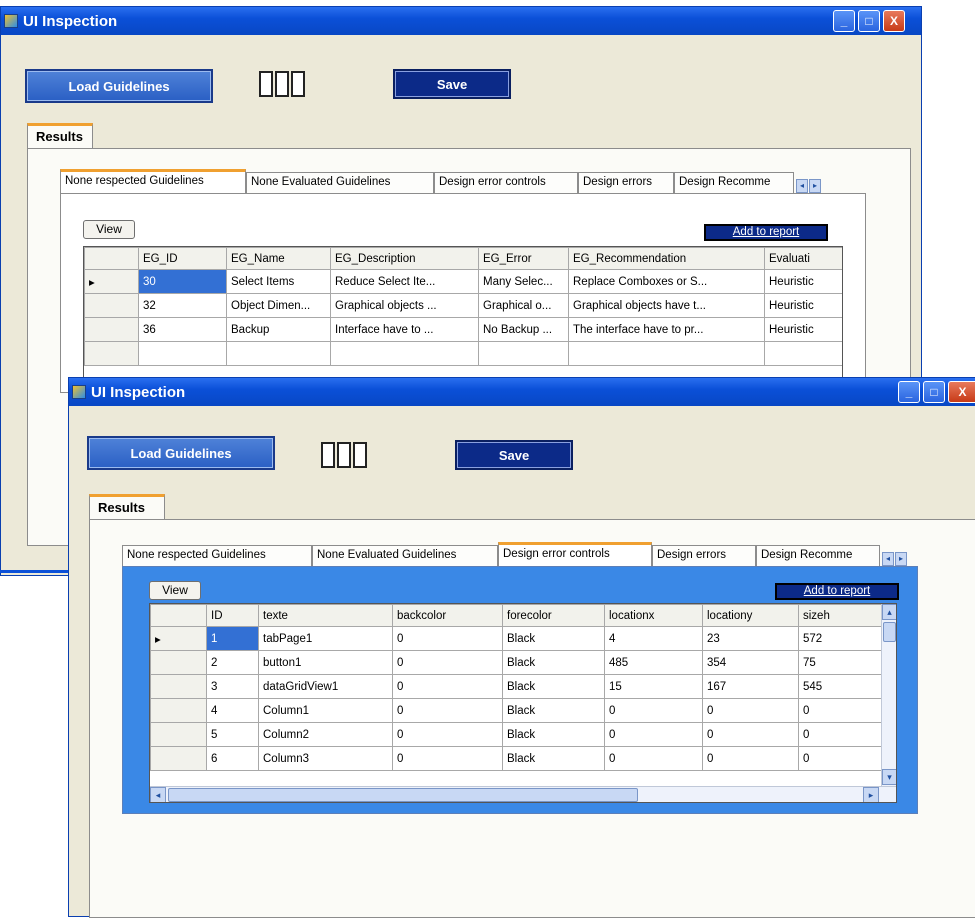  What do you see at coordinates (217, 555) in the screenshot?
I see `tab-none-respected: None respected Guidelines` at bounding box center [217, 555].